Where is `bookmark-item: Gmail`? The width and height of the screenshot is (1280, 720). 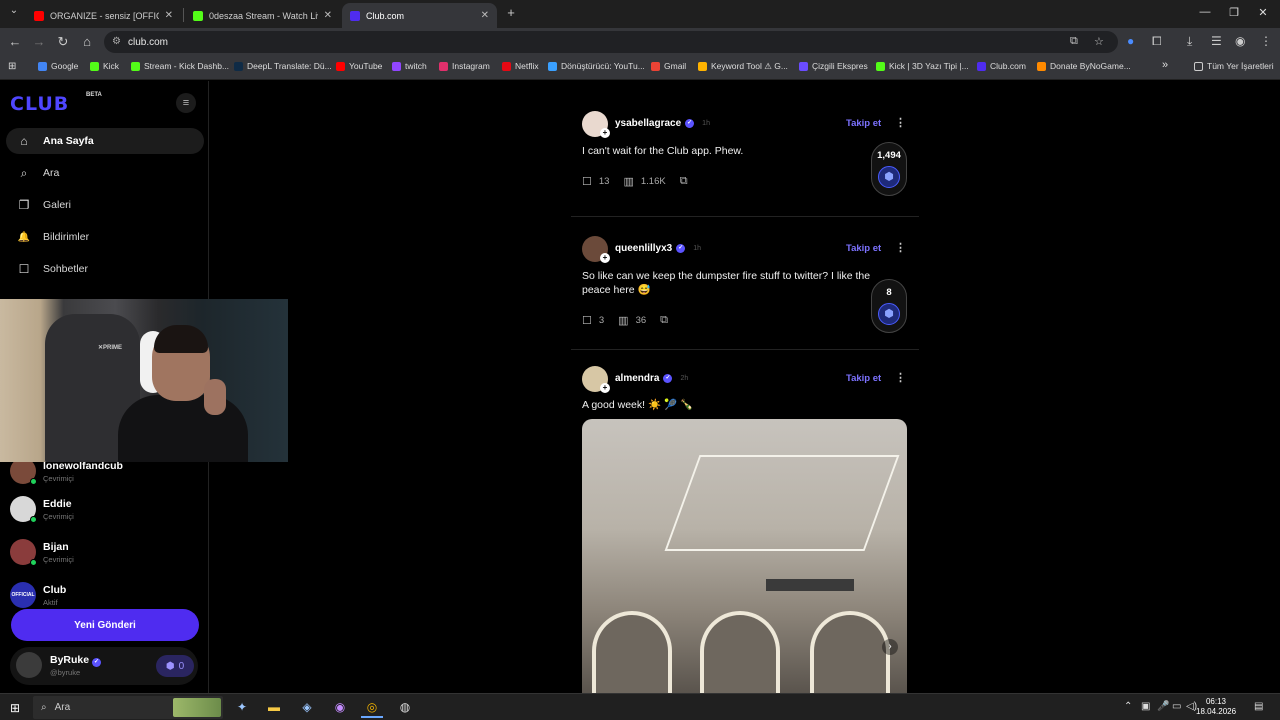 bookmark-item: Gmail is located at coordinates (668, 66).